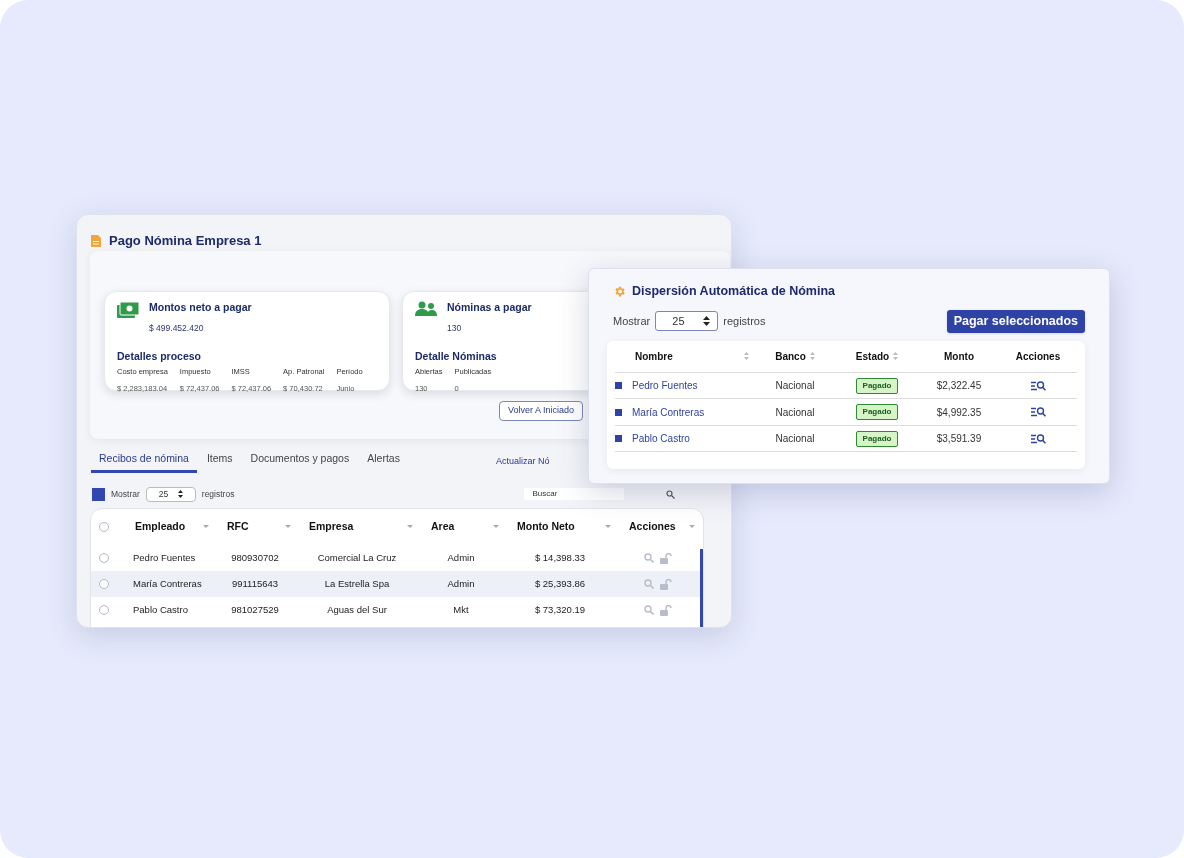  What do you see at coordinates (104, 527) in the screenshot?
I see `select-all-radio` at bounding box center [104, 527].